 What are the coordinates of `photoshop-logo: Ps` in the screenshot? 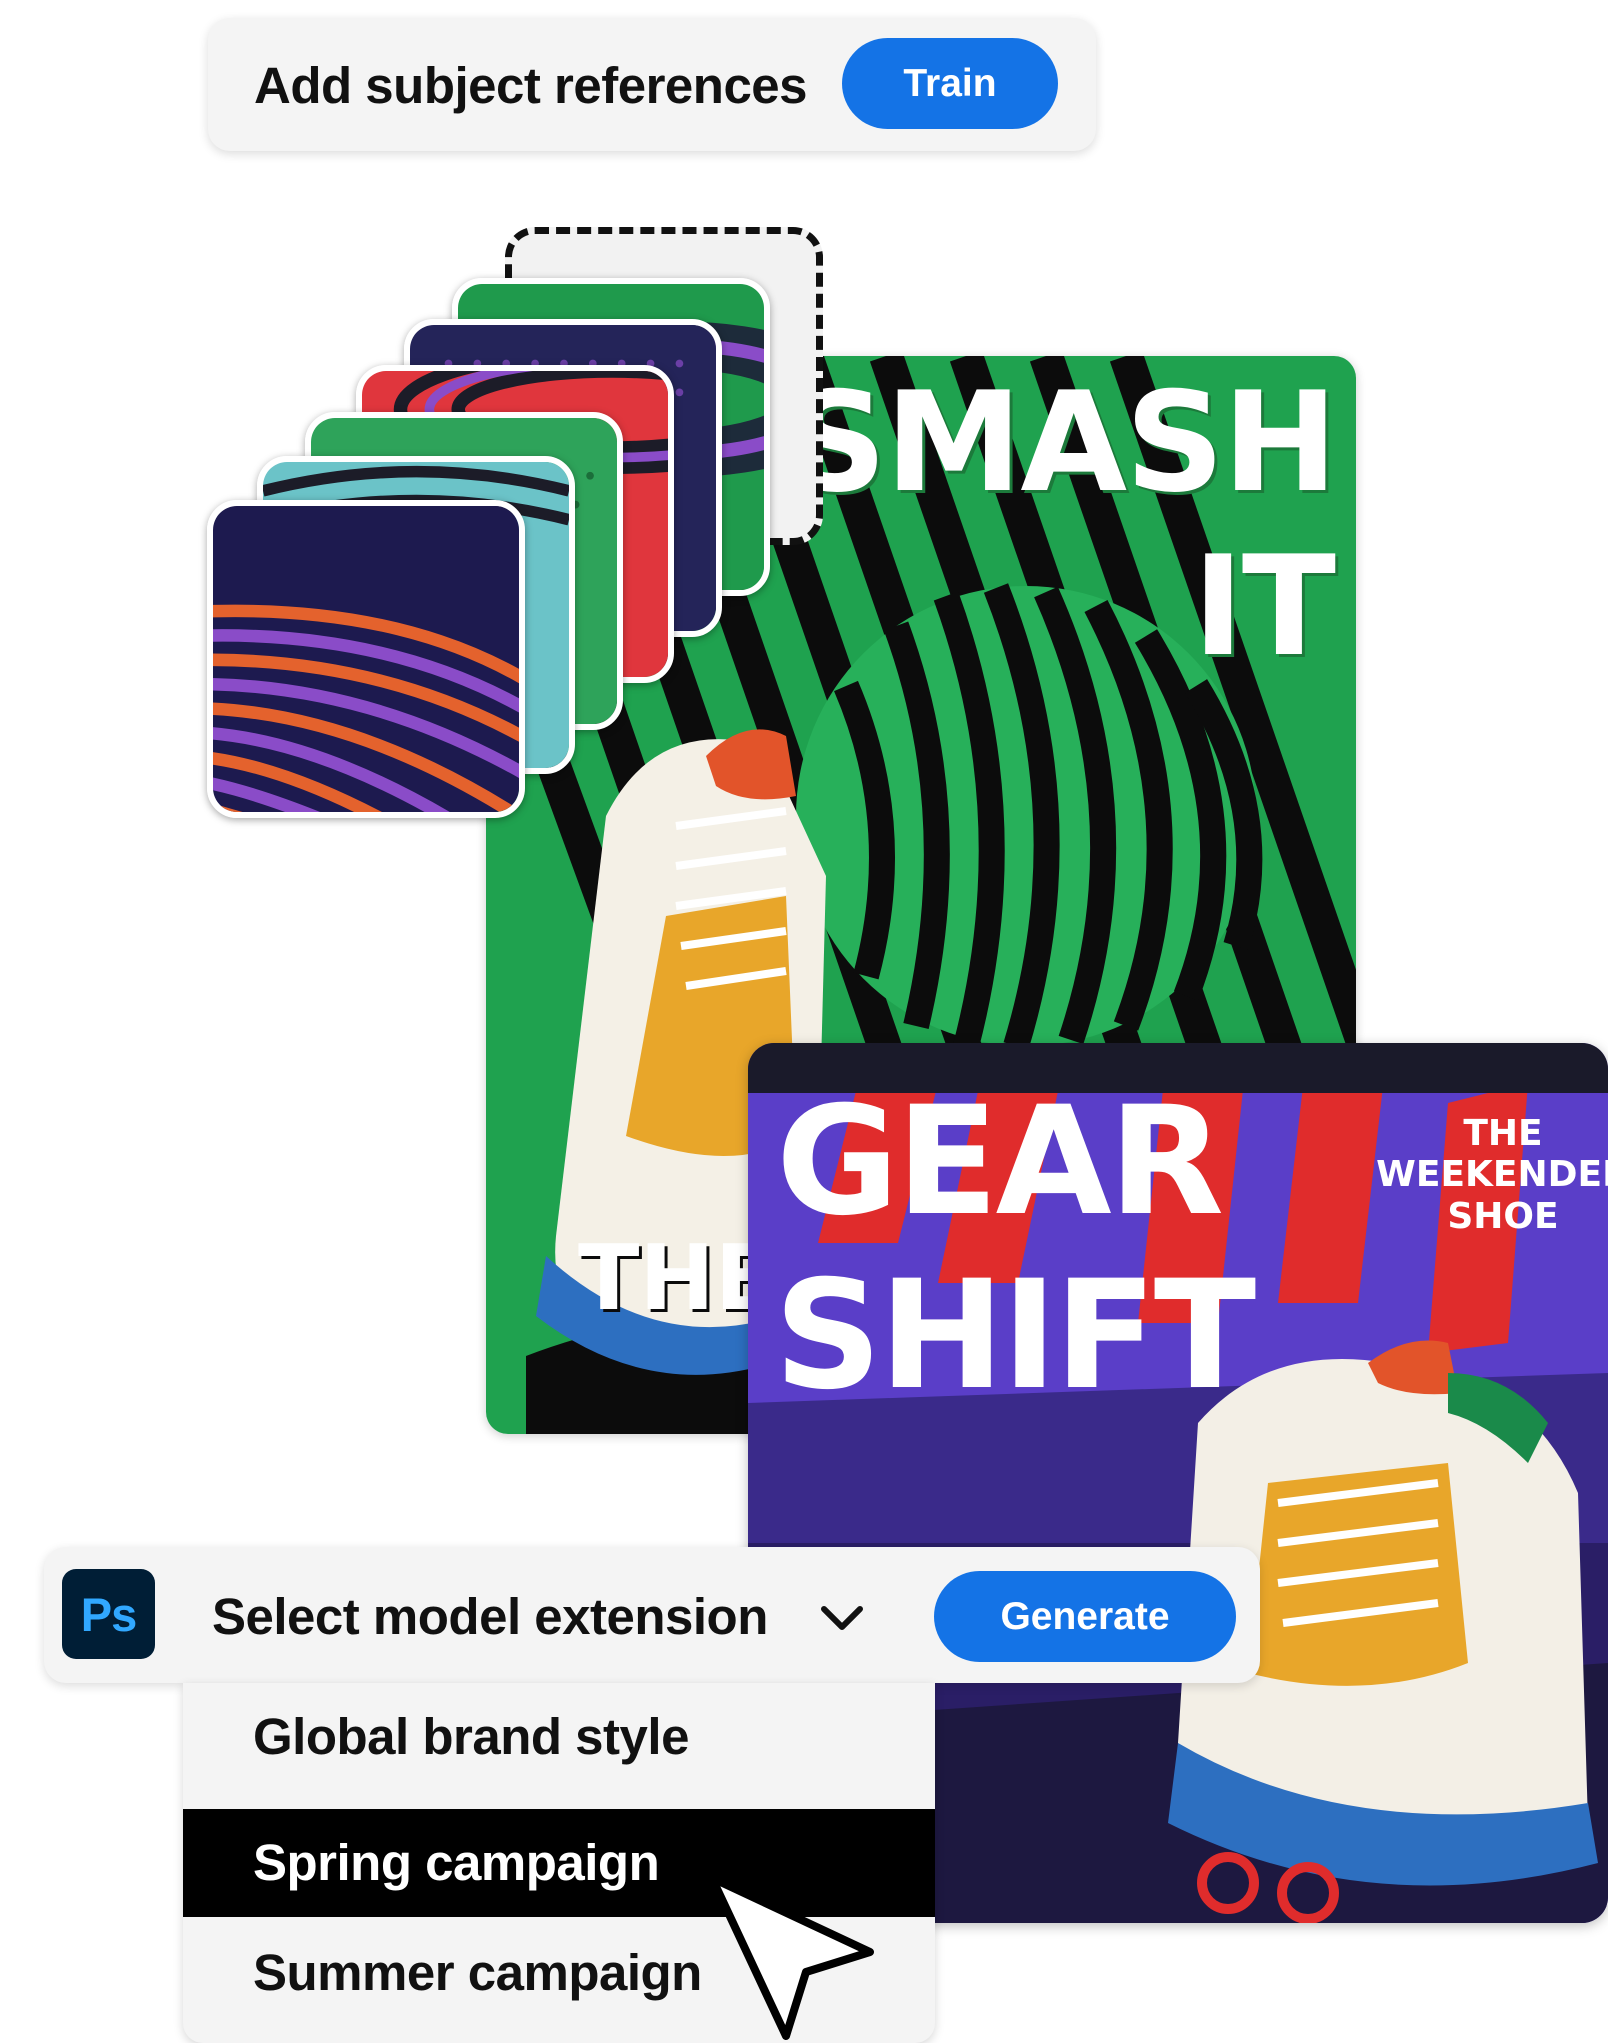 It's located at (108, 1614).